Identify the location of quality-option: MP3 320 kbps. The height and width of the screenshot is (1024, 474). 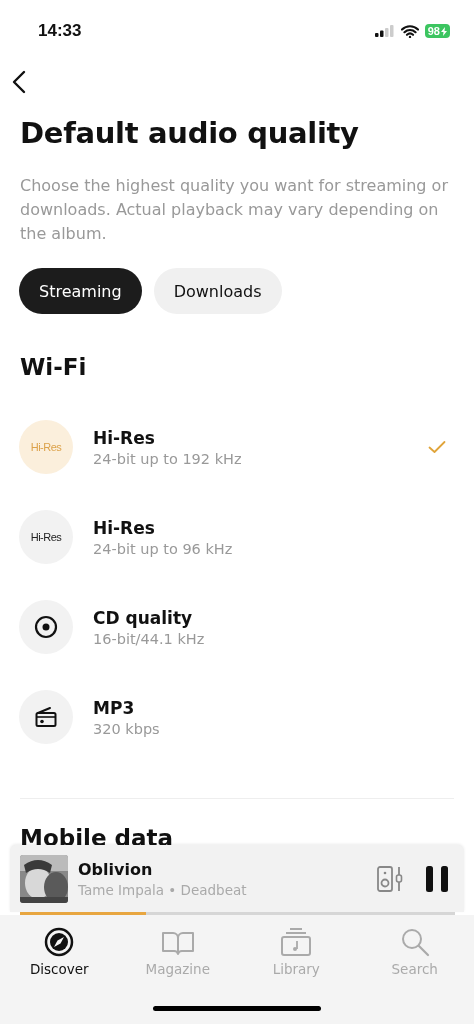
(237, 717).